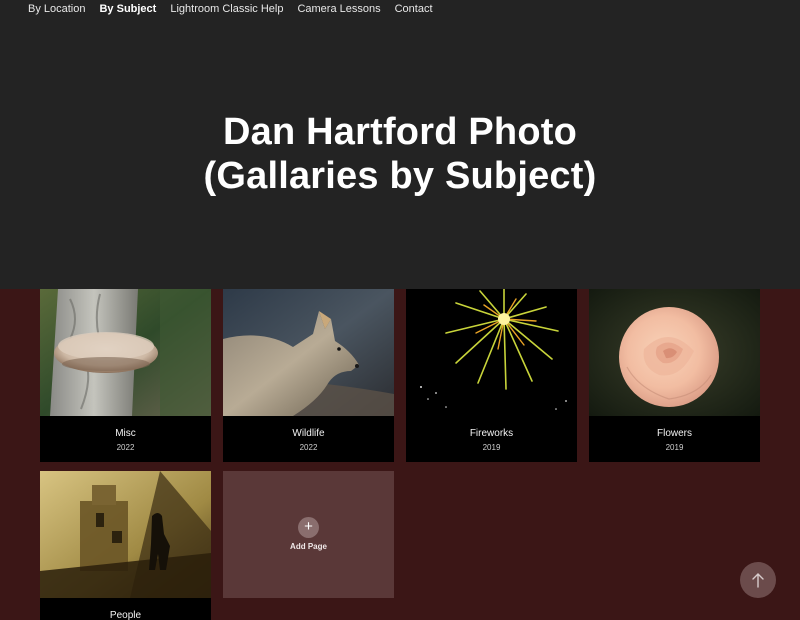  Describe the element at coordinates (125, 447) in the screenshot. I see `gallery-year-misc: 2022` at that location.